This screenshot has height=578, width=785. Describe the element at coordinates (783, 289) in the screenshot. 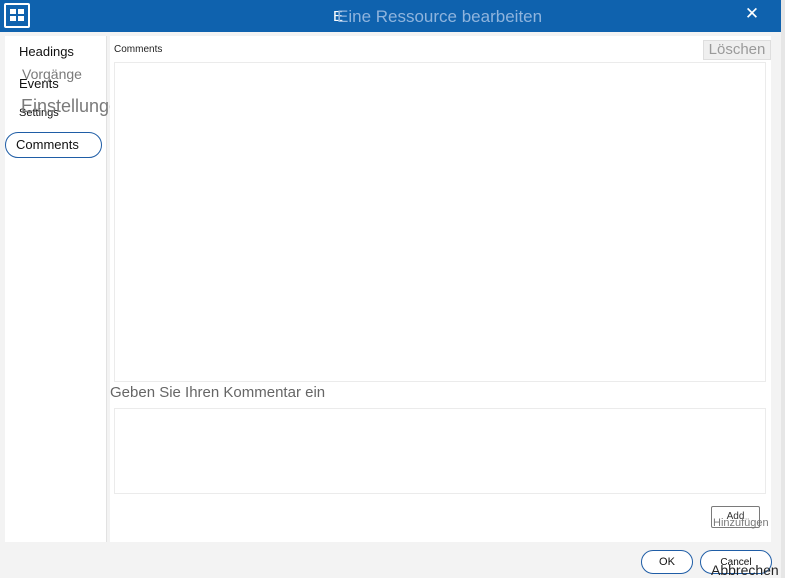

I see `background-window-edge` at that location.